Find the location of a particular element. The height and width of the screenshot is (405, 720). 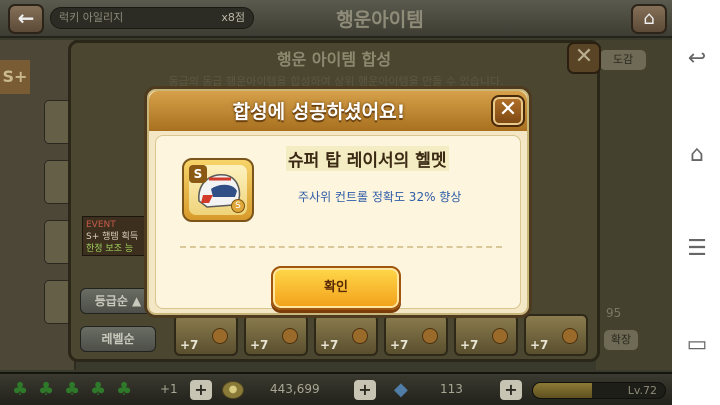

item-name: 슈퍼 탑 레이서의 헬멧 is located at coordinates (367, 158).